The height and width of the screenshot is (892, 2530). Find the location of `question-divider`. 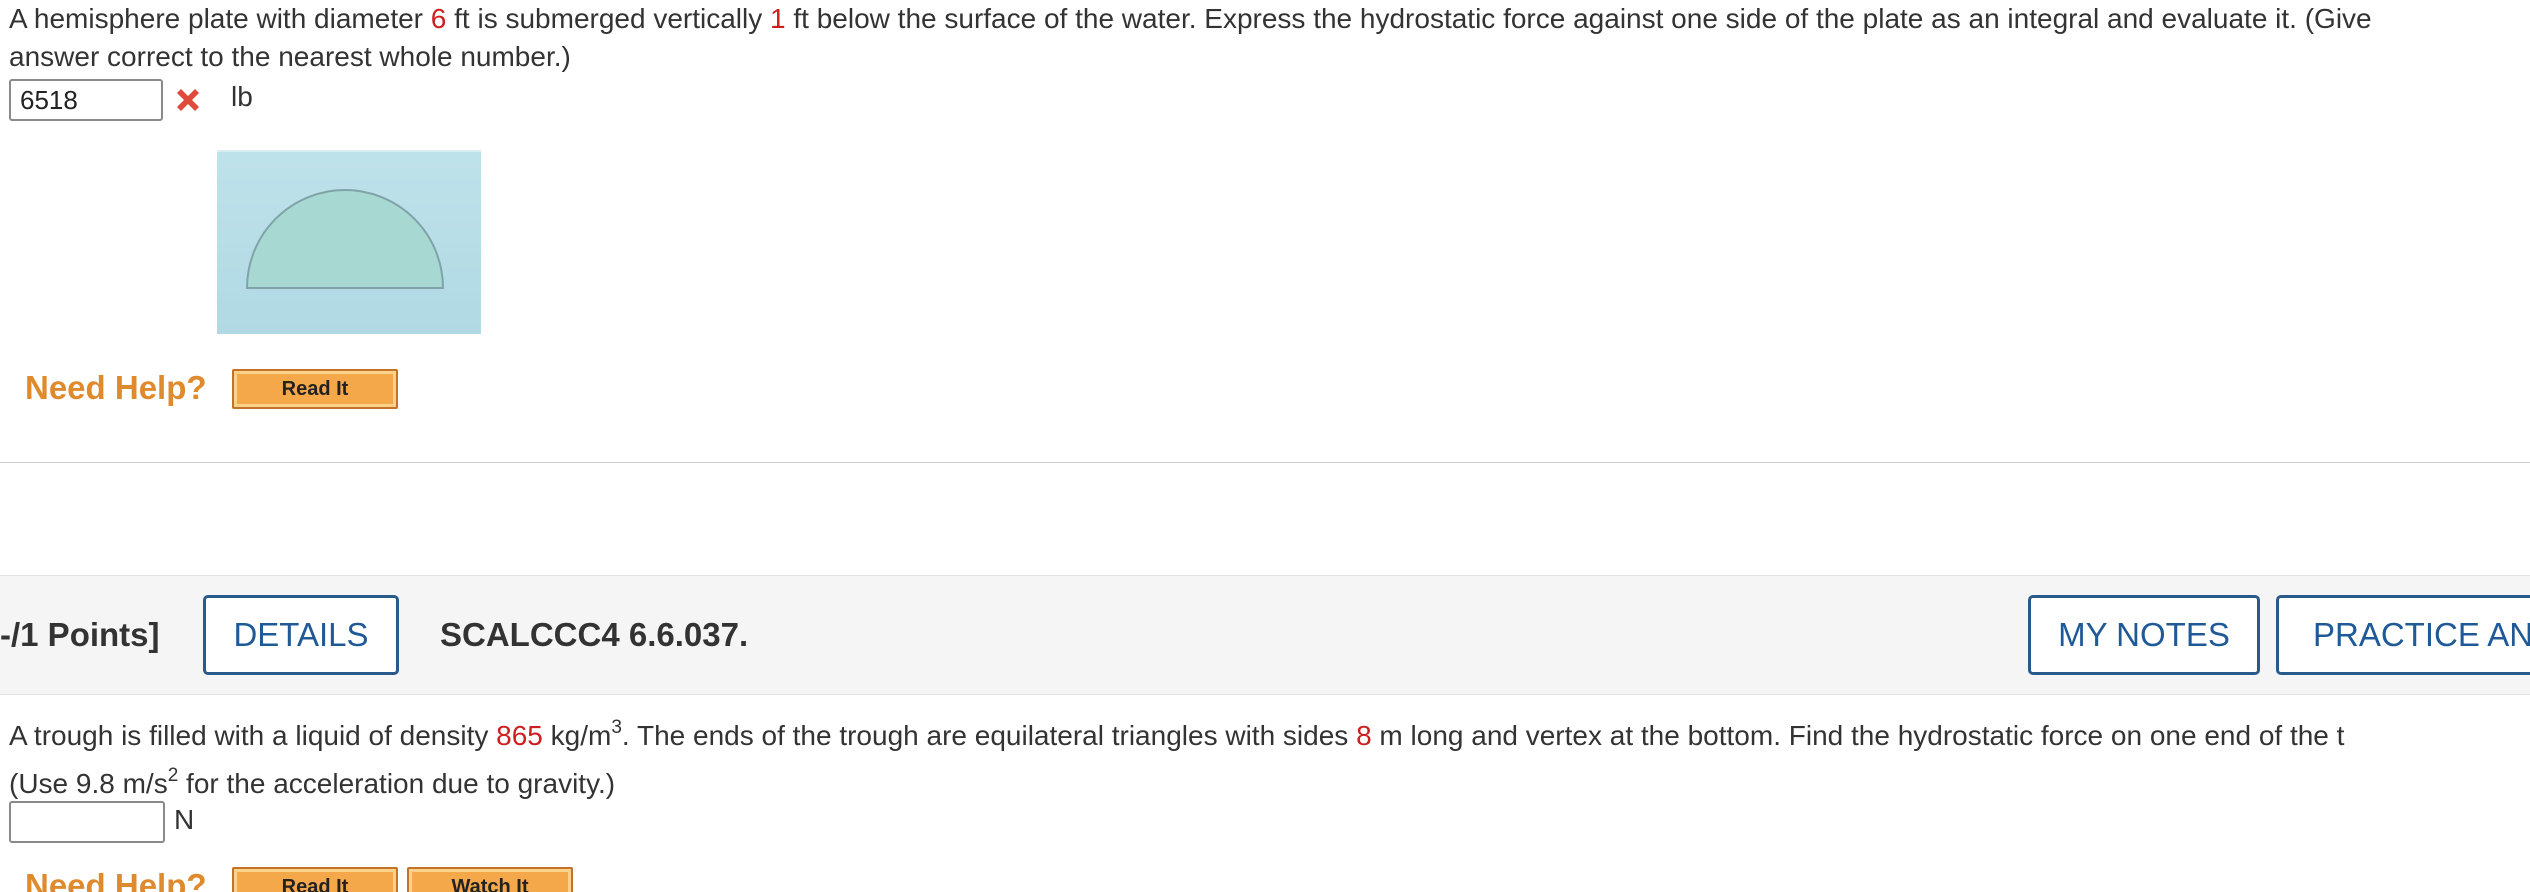

question-divider is located at coordinates (1265, 462).